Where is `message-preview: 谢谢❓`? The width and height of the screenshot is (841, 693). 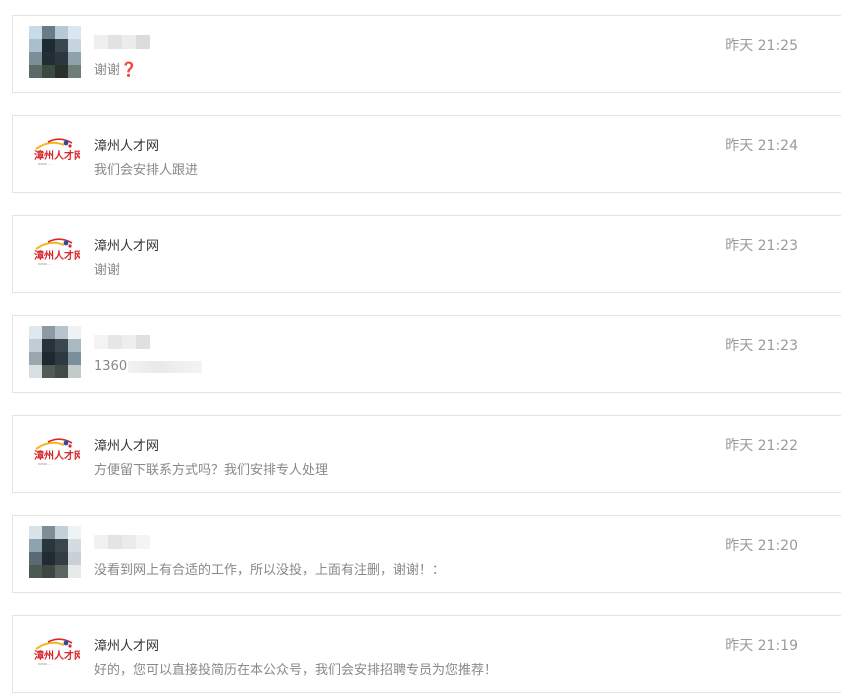
message-preview: 谢谢❓ is located at coordinates (116, 70).